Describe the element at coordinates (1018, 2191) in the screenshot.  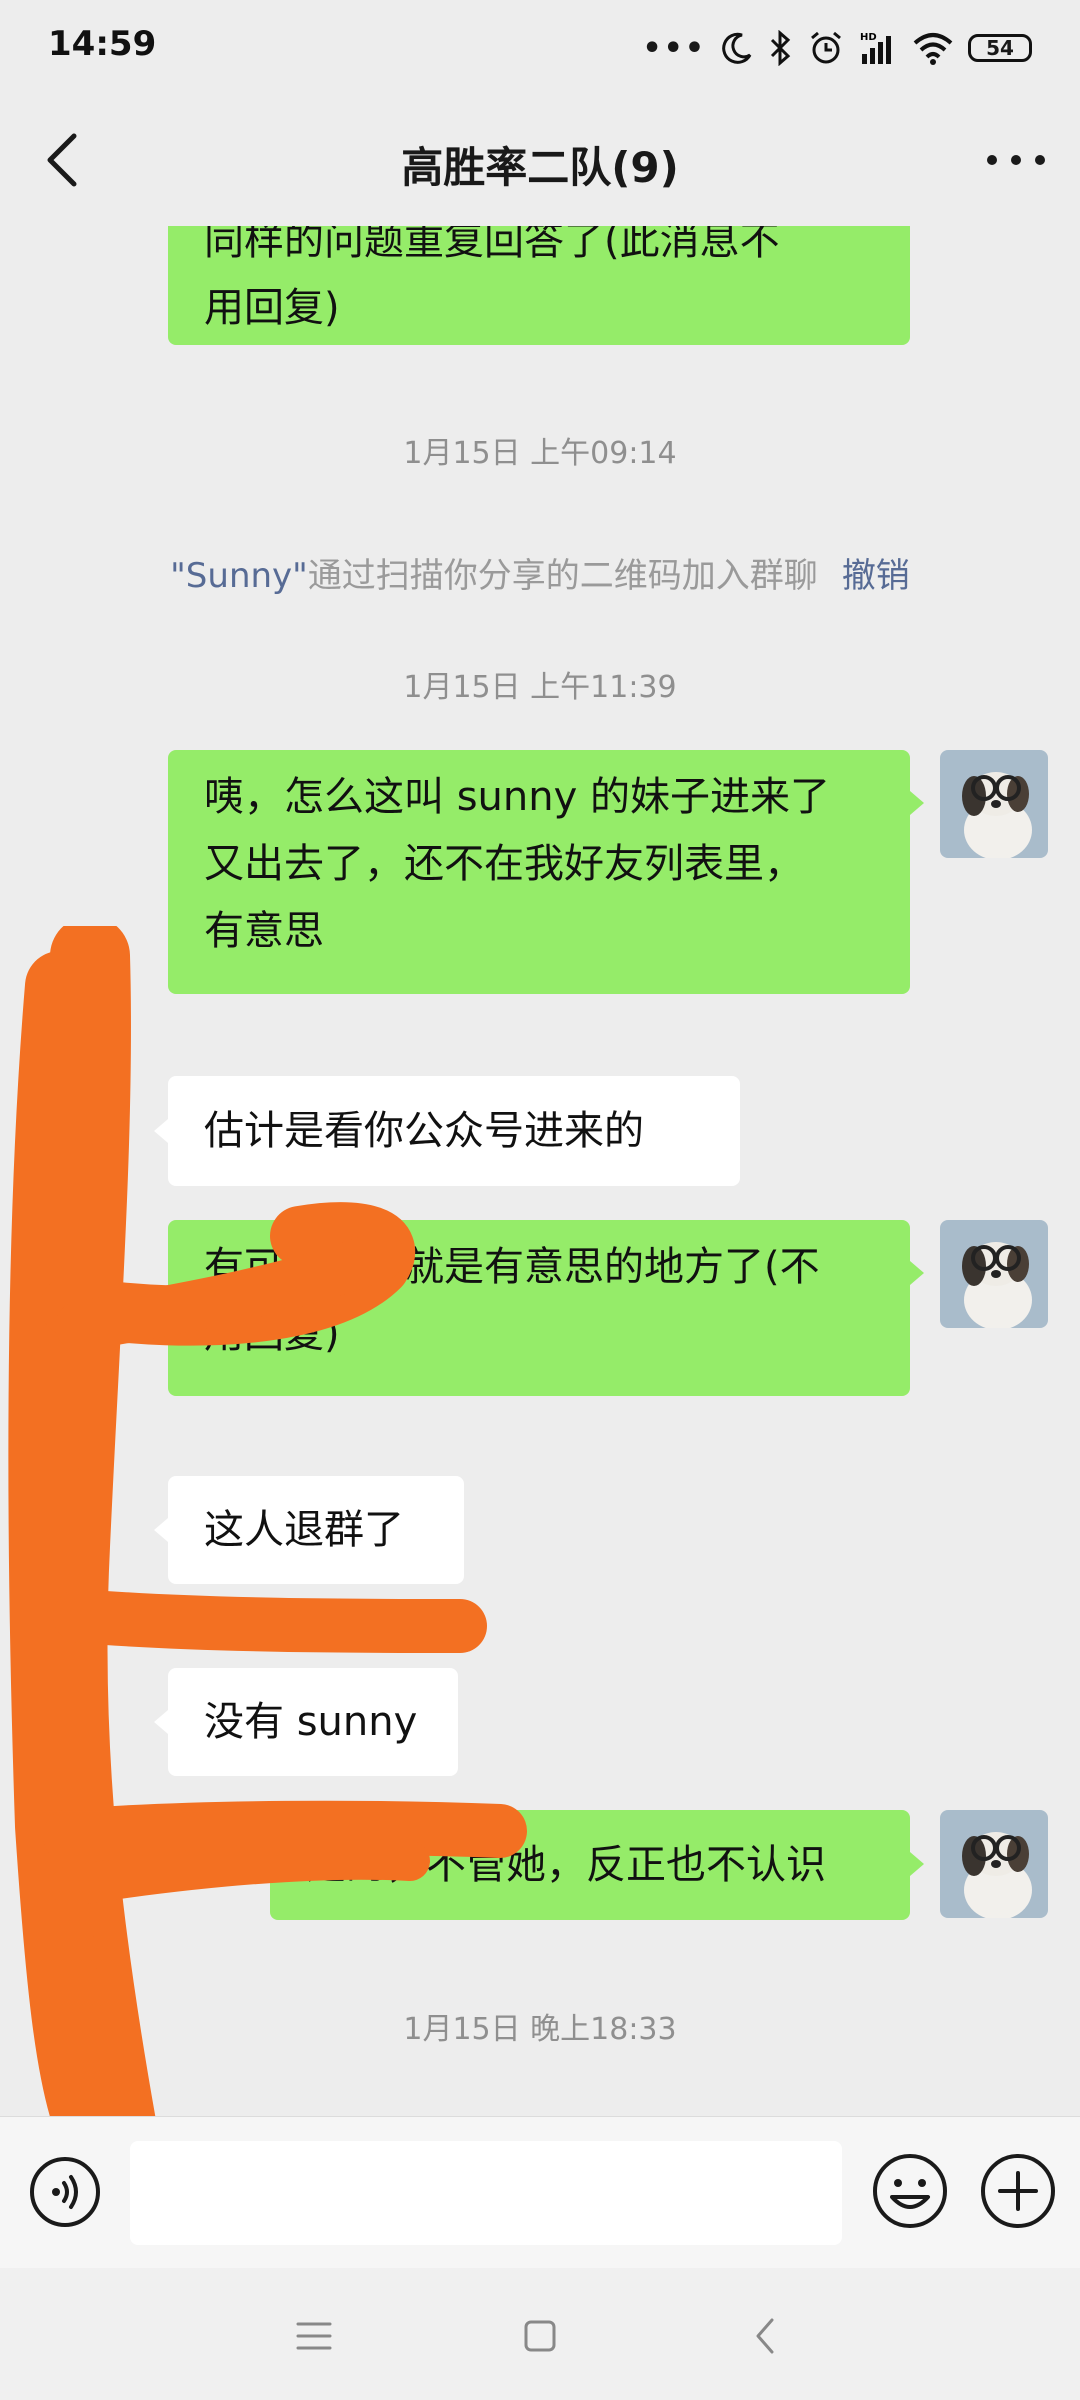
I see `plus-icon` at that location.